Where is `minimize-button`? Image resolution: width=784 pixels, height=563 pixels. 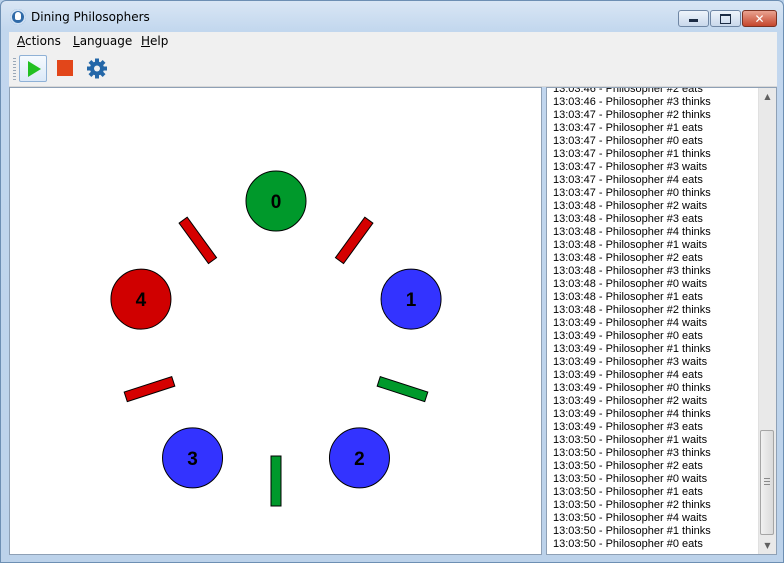 minimize-button is located at coordinates (693, 18).